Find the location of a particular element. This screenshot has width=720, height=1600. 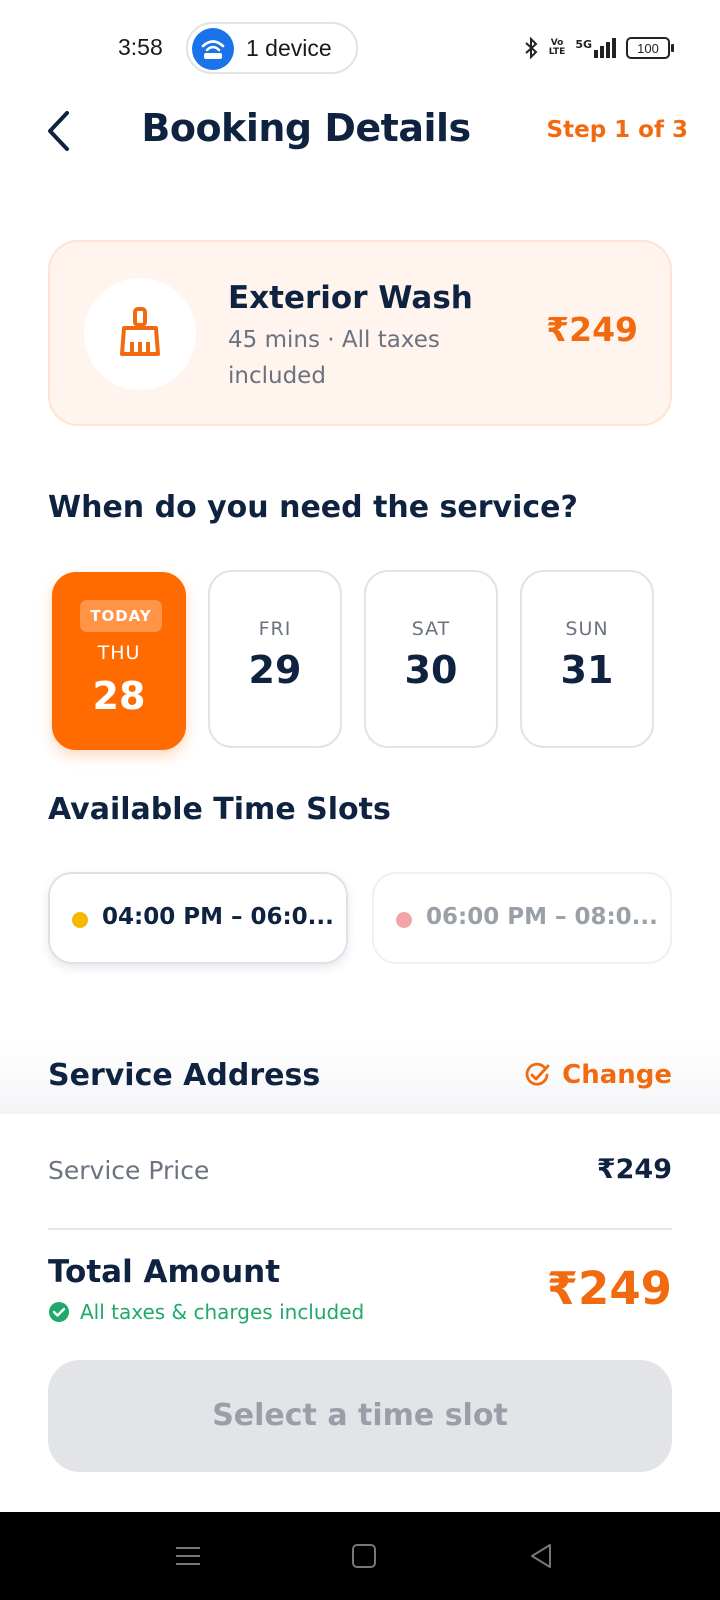

date-card-thu-28: TODAY THU 28 is located at coordinates (119, 661).